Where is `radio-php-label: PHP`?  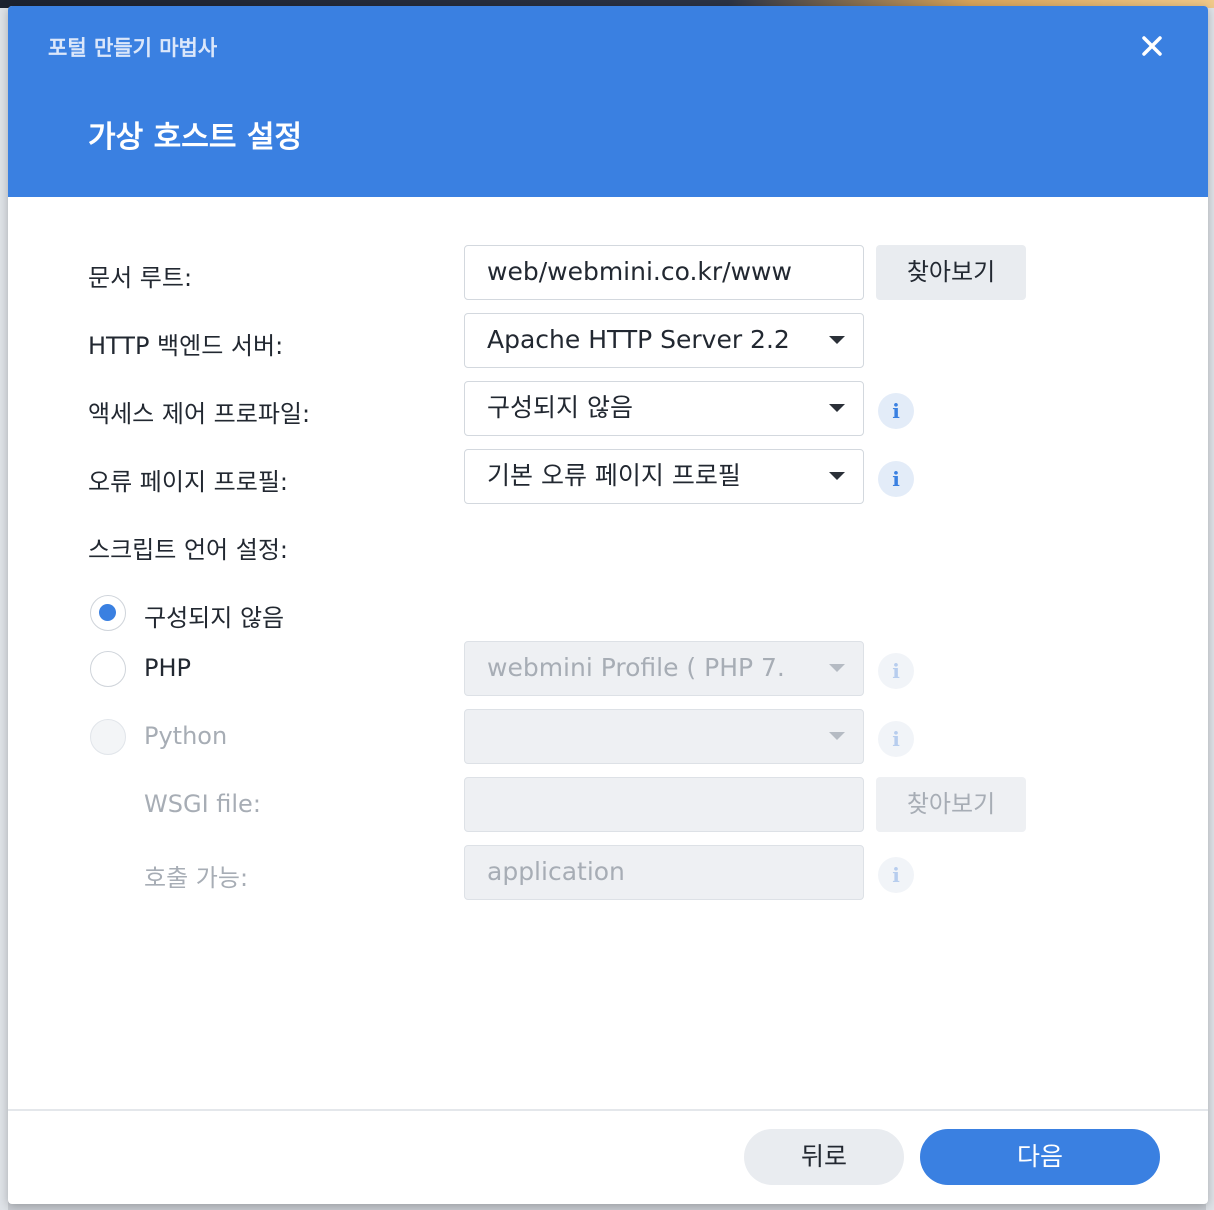 radio-php-label: PHP is located at coordinates (167, 668).